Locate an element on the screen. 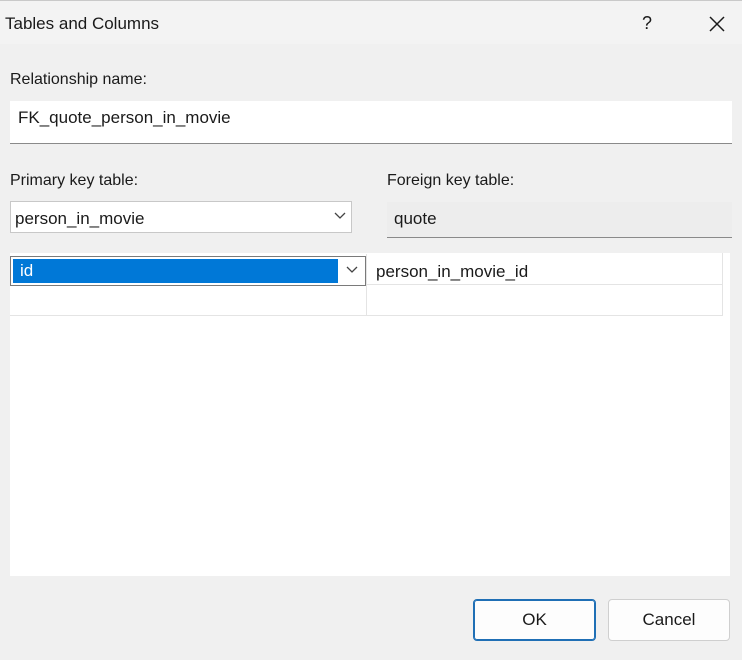 The image size is (742, 660). primary-key-table-value: person_in_movie is located at coordinates (80, 218).